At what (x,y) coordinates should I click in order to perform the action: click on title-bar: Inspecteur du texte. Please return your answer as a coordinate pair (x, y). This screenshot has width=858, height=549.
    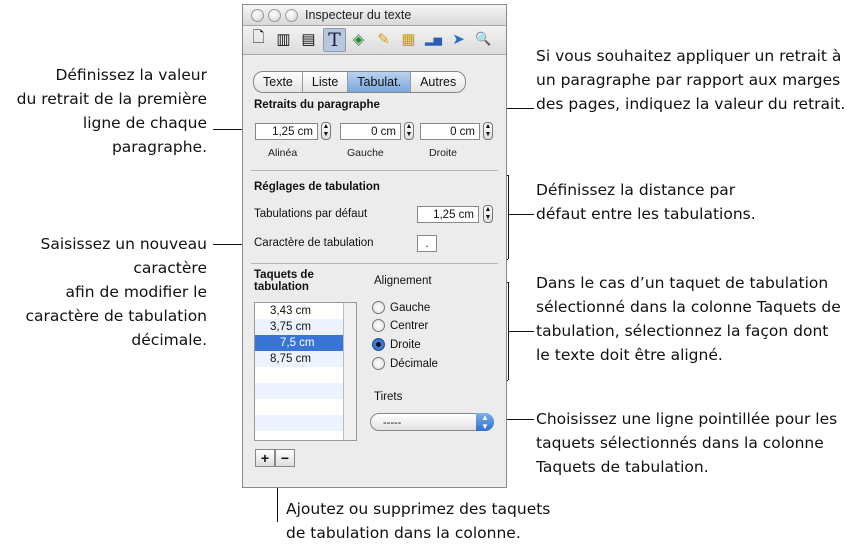
    Looking at the image, I should click on (374, 15).